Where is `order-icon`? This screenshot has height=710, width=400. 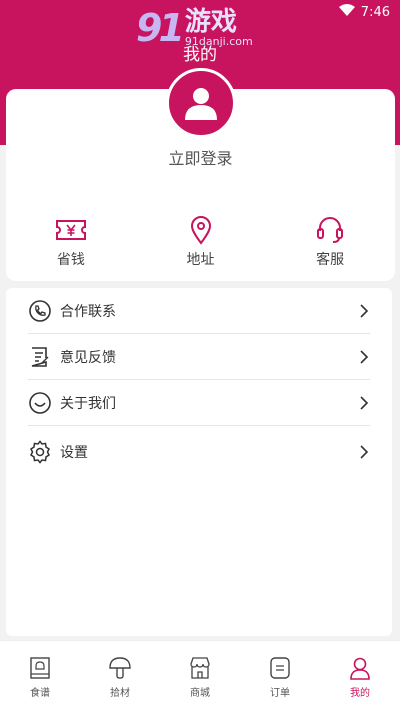 order-icon is located at coordinates (280, 668).